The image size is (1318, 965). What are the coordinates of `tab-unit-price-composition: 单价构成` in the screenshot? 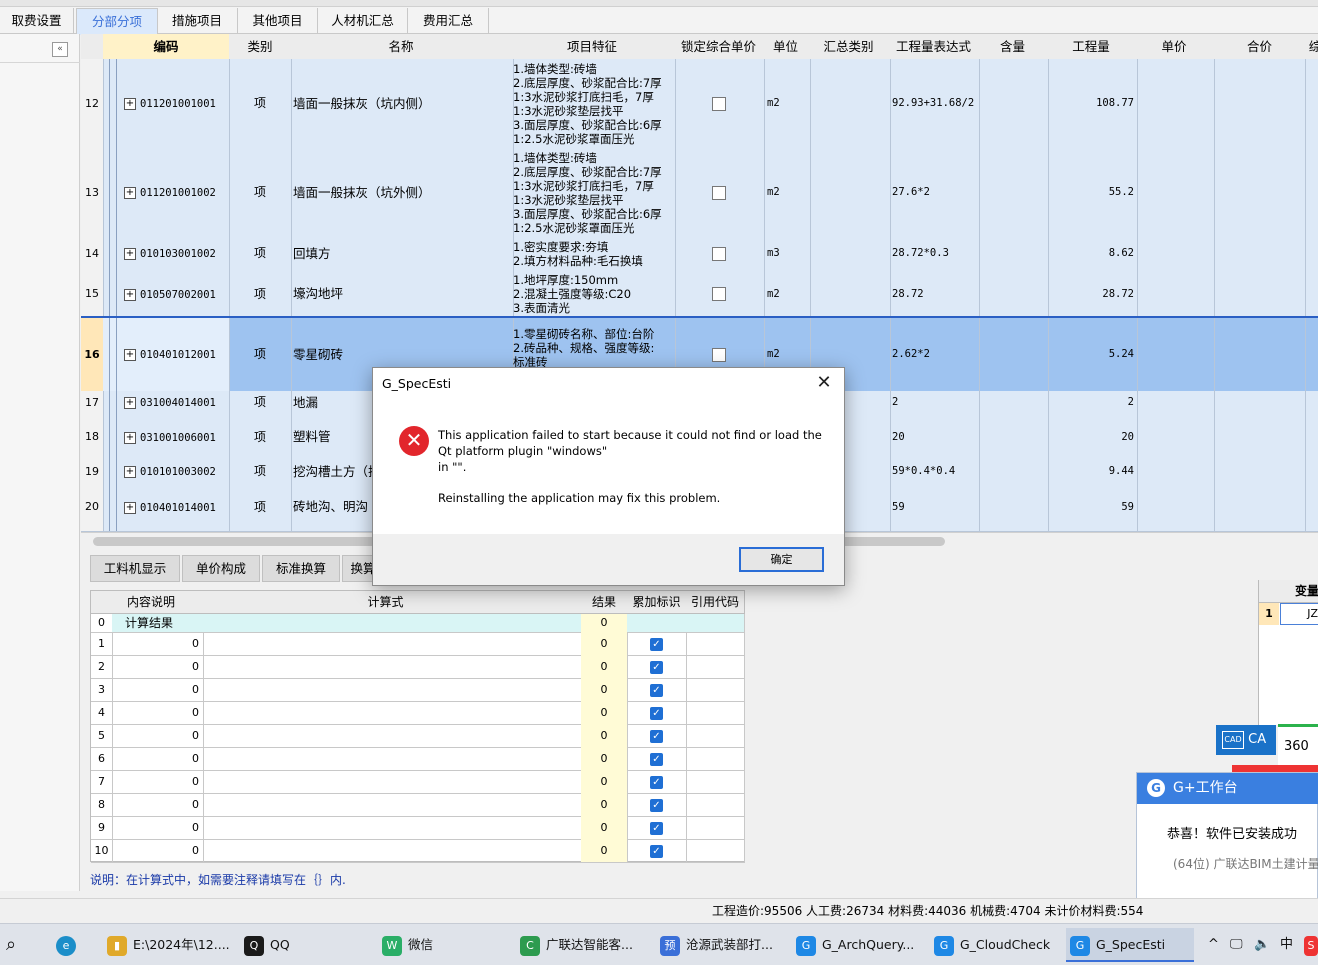 It's located at (221, 568).